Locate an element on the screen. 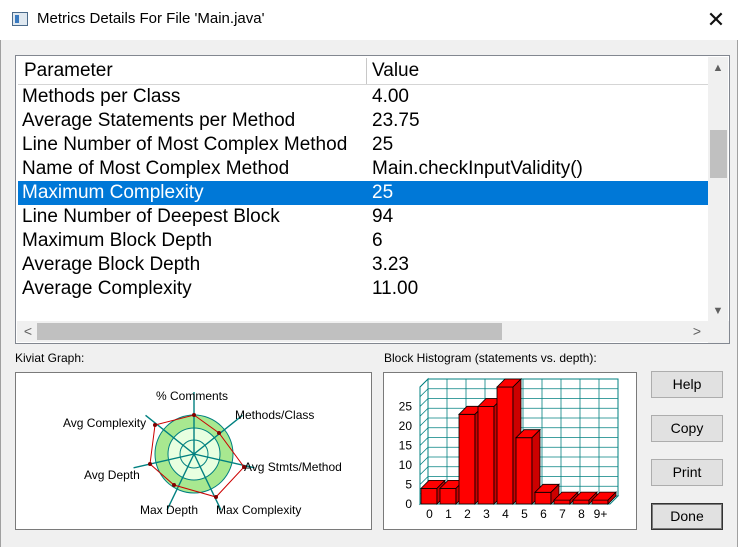  window-title: Metrics Details For File 'Main.java' is located at coordinates (151, 18).